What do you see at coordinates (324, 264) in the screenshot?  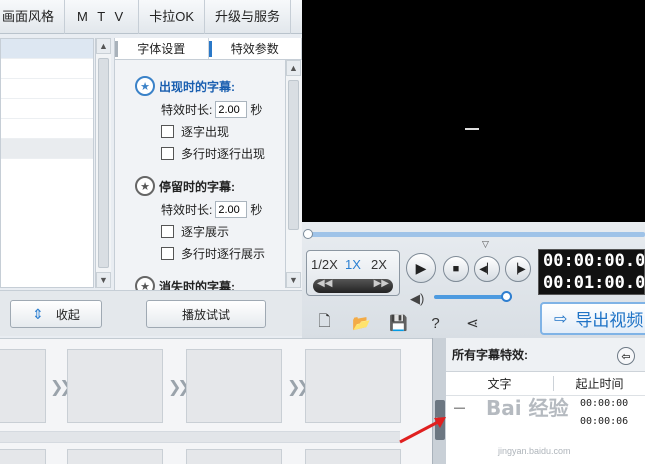 I see `speed-half: 1/2X` at bounding box center [324, 264].